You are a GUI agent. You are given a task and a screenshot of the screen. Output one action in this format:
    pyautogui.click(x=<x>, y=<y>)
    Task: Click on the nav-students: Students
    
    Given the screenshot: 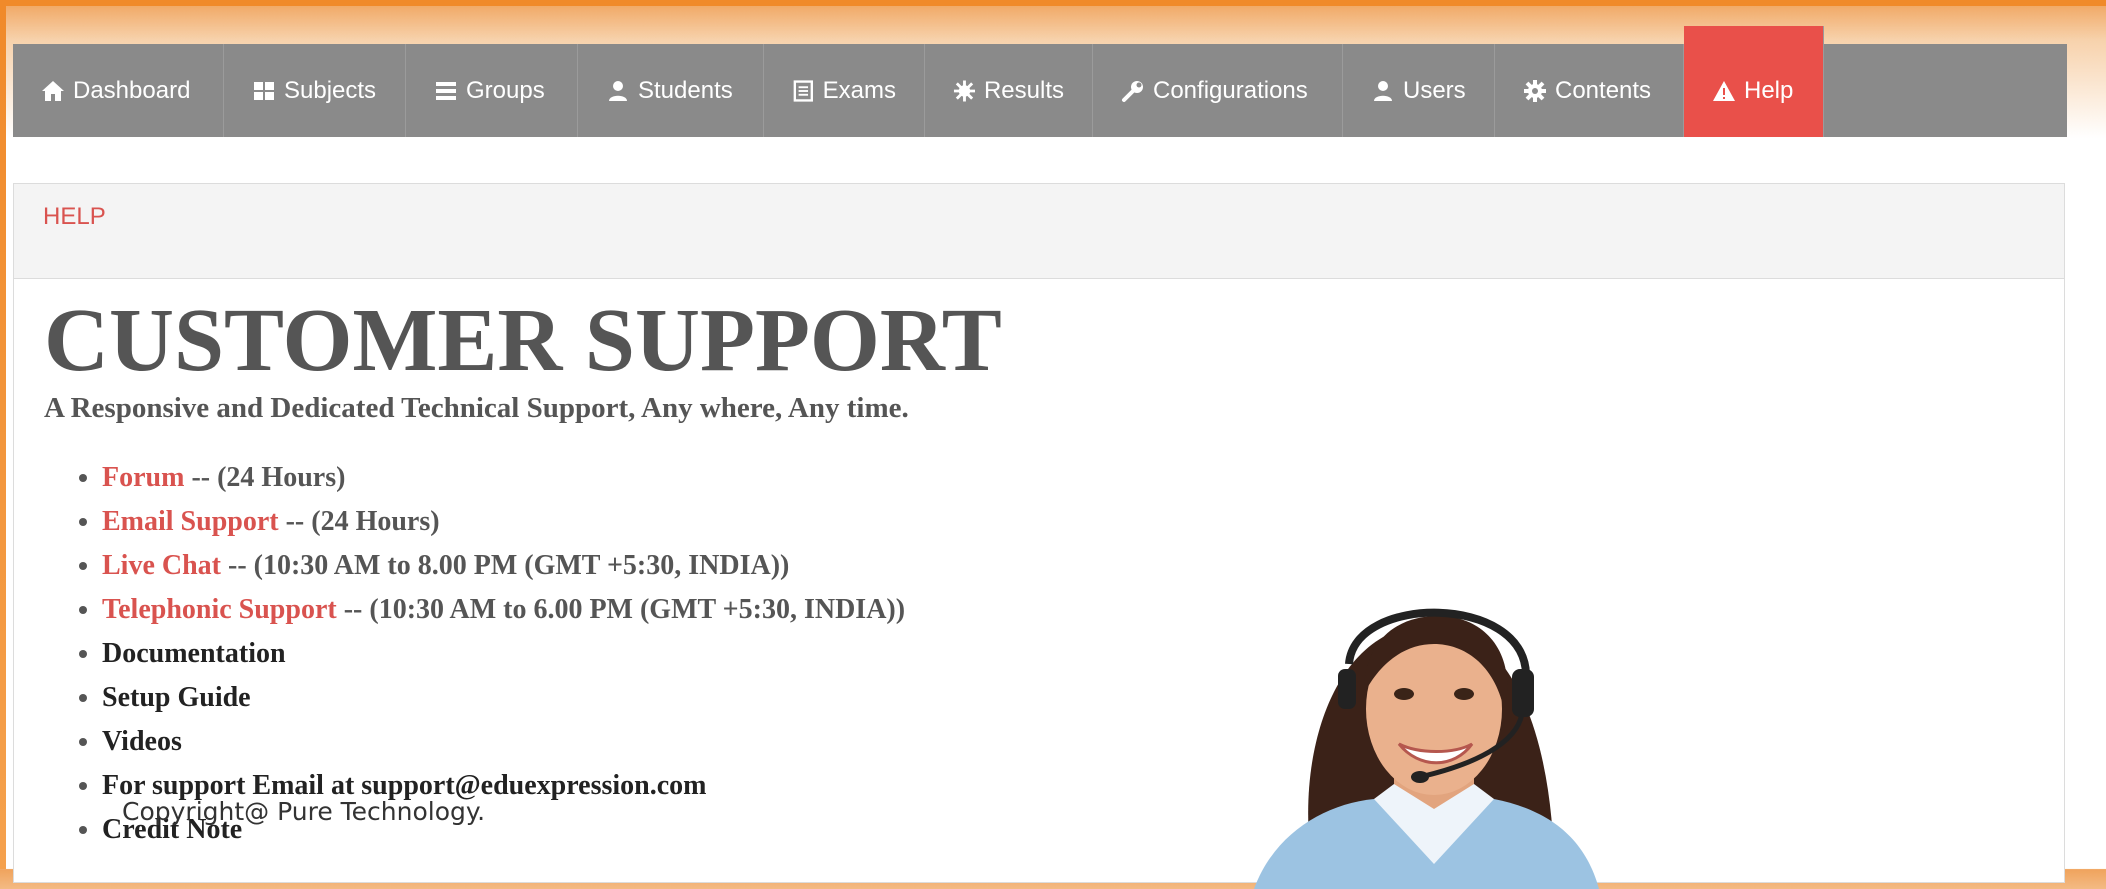 What is the action you would take?
    pyautogui.click(x=671, y=90)
    